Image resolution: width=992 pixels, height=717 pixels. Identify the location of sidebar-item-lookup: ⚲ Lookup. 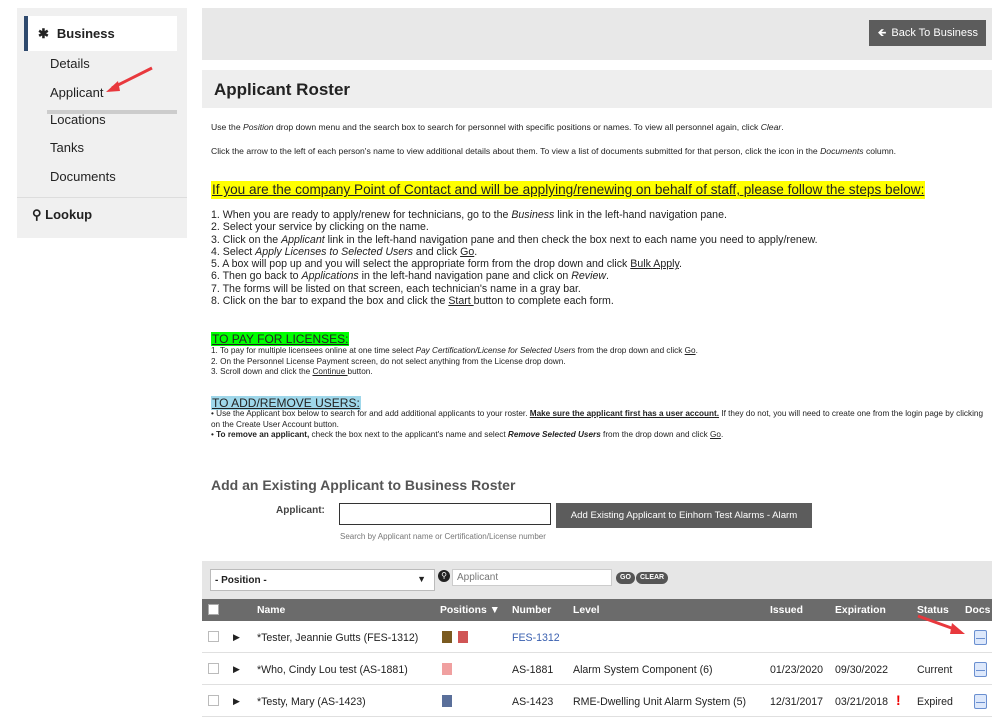
(62, 215).